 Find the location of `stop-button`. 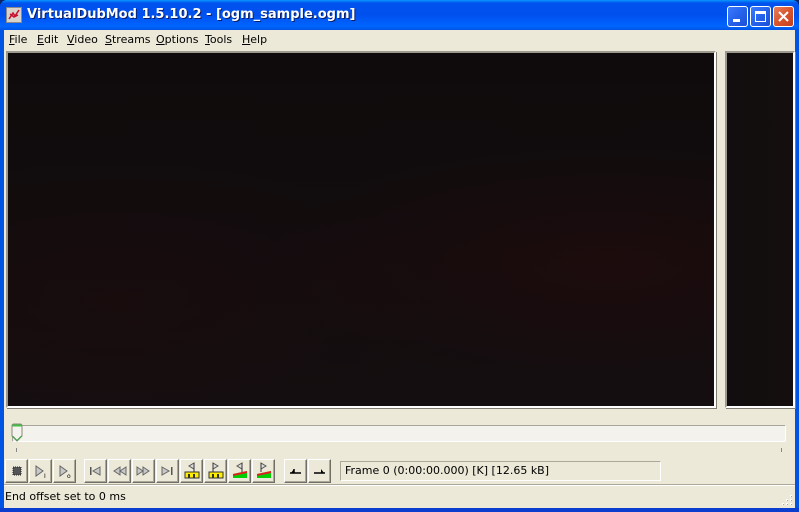

stop-button is located at coordinates (16, 471).